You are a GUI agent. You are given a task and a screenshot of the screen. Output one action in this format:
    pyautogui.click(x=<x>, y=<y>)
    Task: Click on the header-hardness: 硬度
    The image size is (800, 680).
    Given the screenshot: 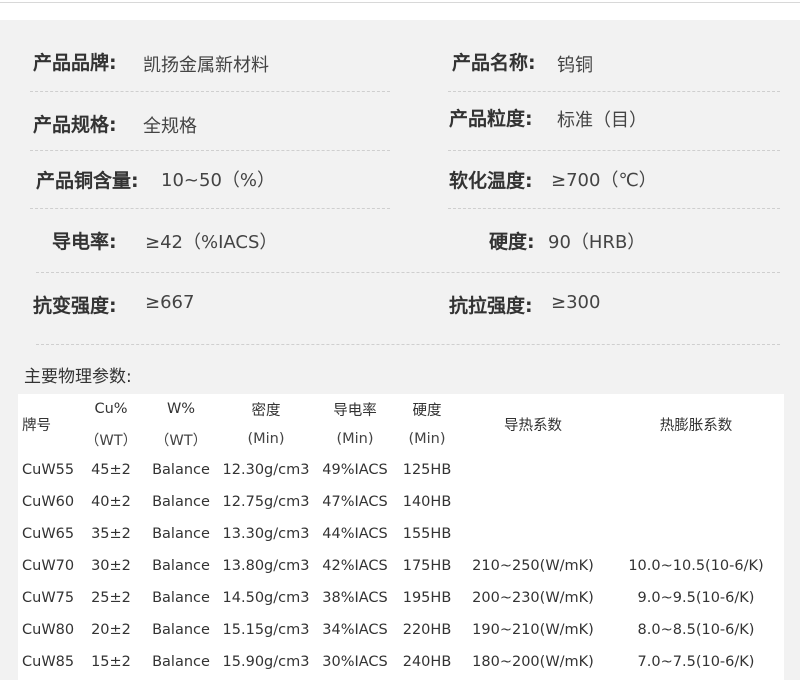 What is the action you would take?
    pyautogui.click(x=427, y=410)
    